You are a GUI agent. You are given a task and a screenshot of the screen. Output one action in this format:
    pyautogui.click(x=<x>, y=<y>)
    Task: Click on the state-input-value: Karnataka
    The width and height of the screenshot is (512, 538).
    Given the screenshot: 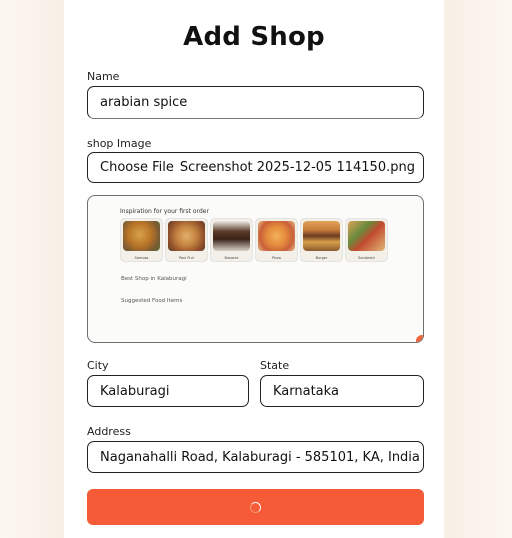 What is the action you would take?
    pyautogui.click(x=306, y=391)
    